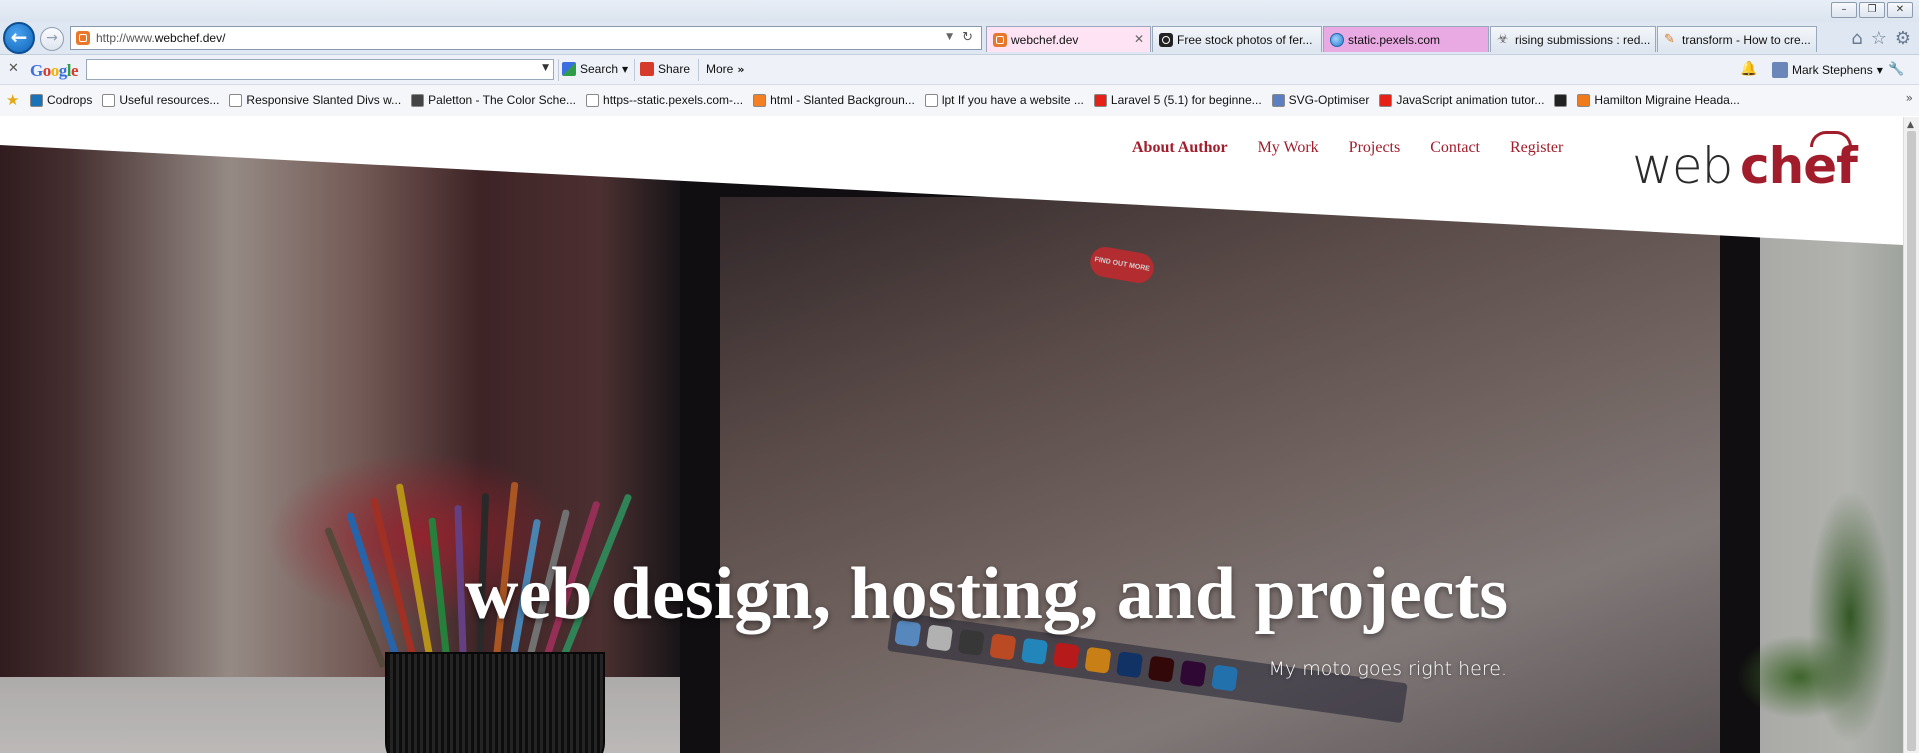 This screenshot has width=1919, height=753. I want to click on nav-link-contact: Contact, so click(1455, 148).